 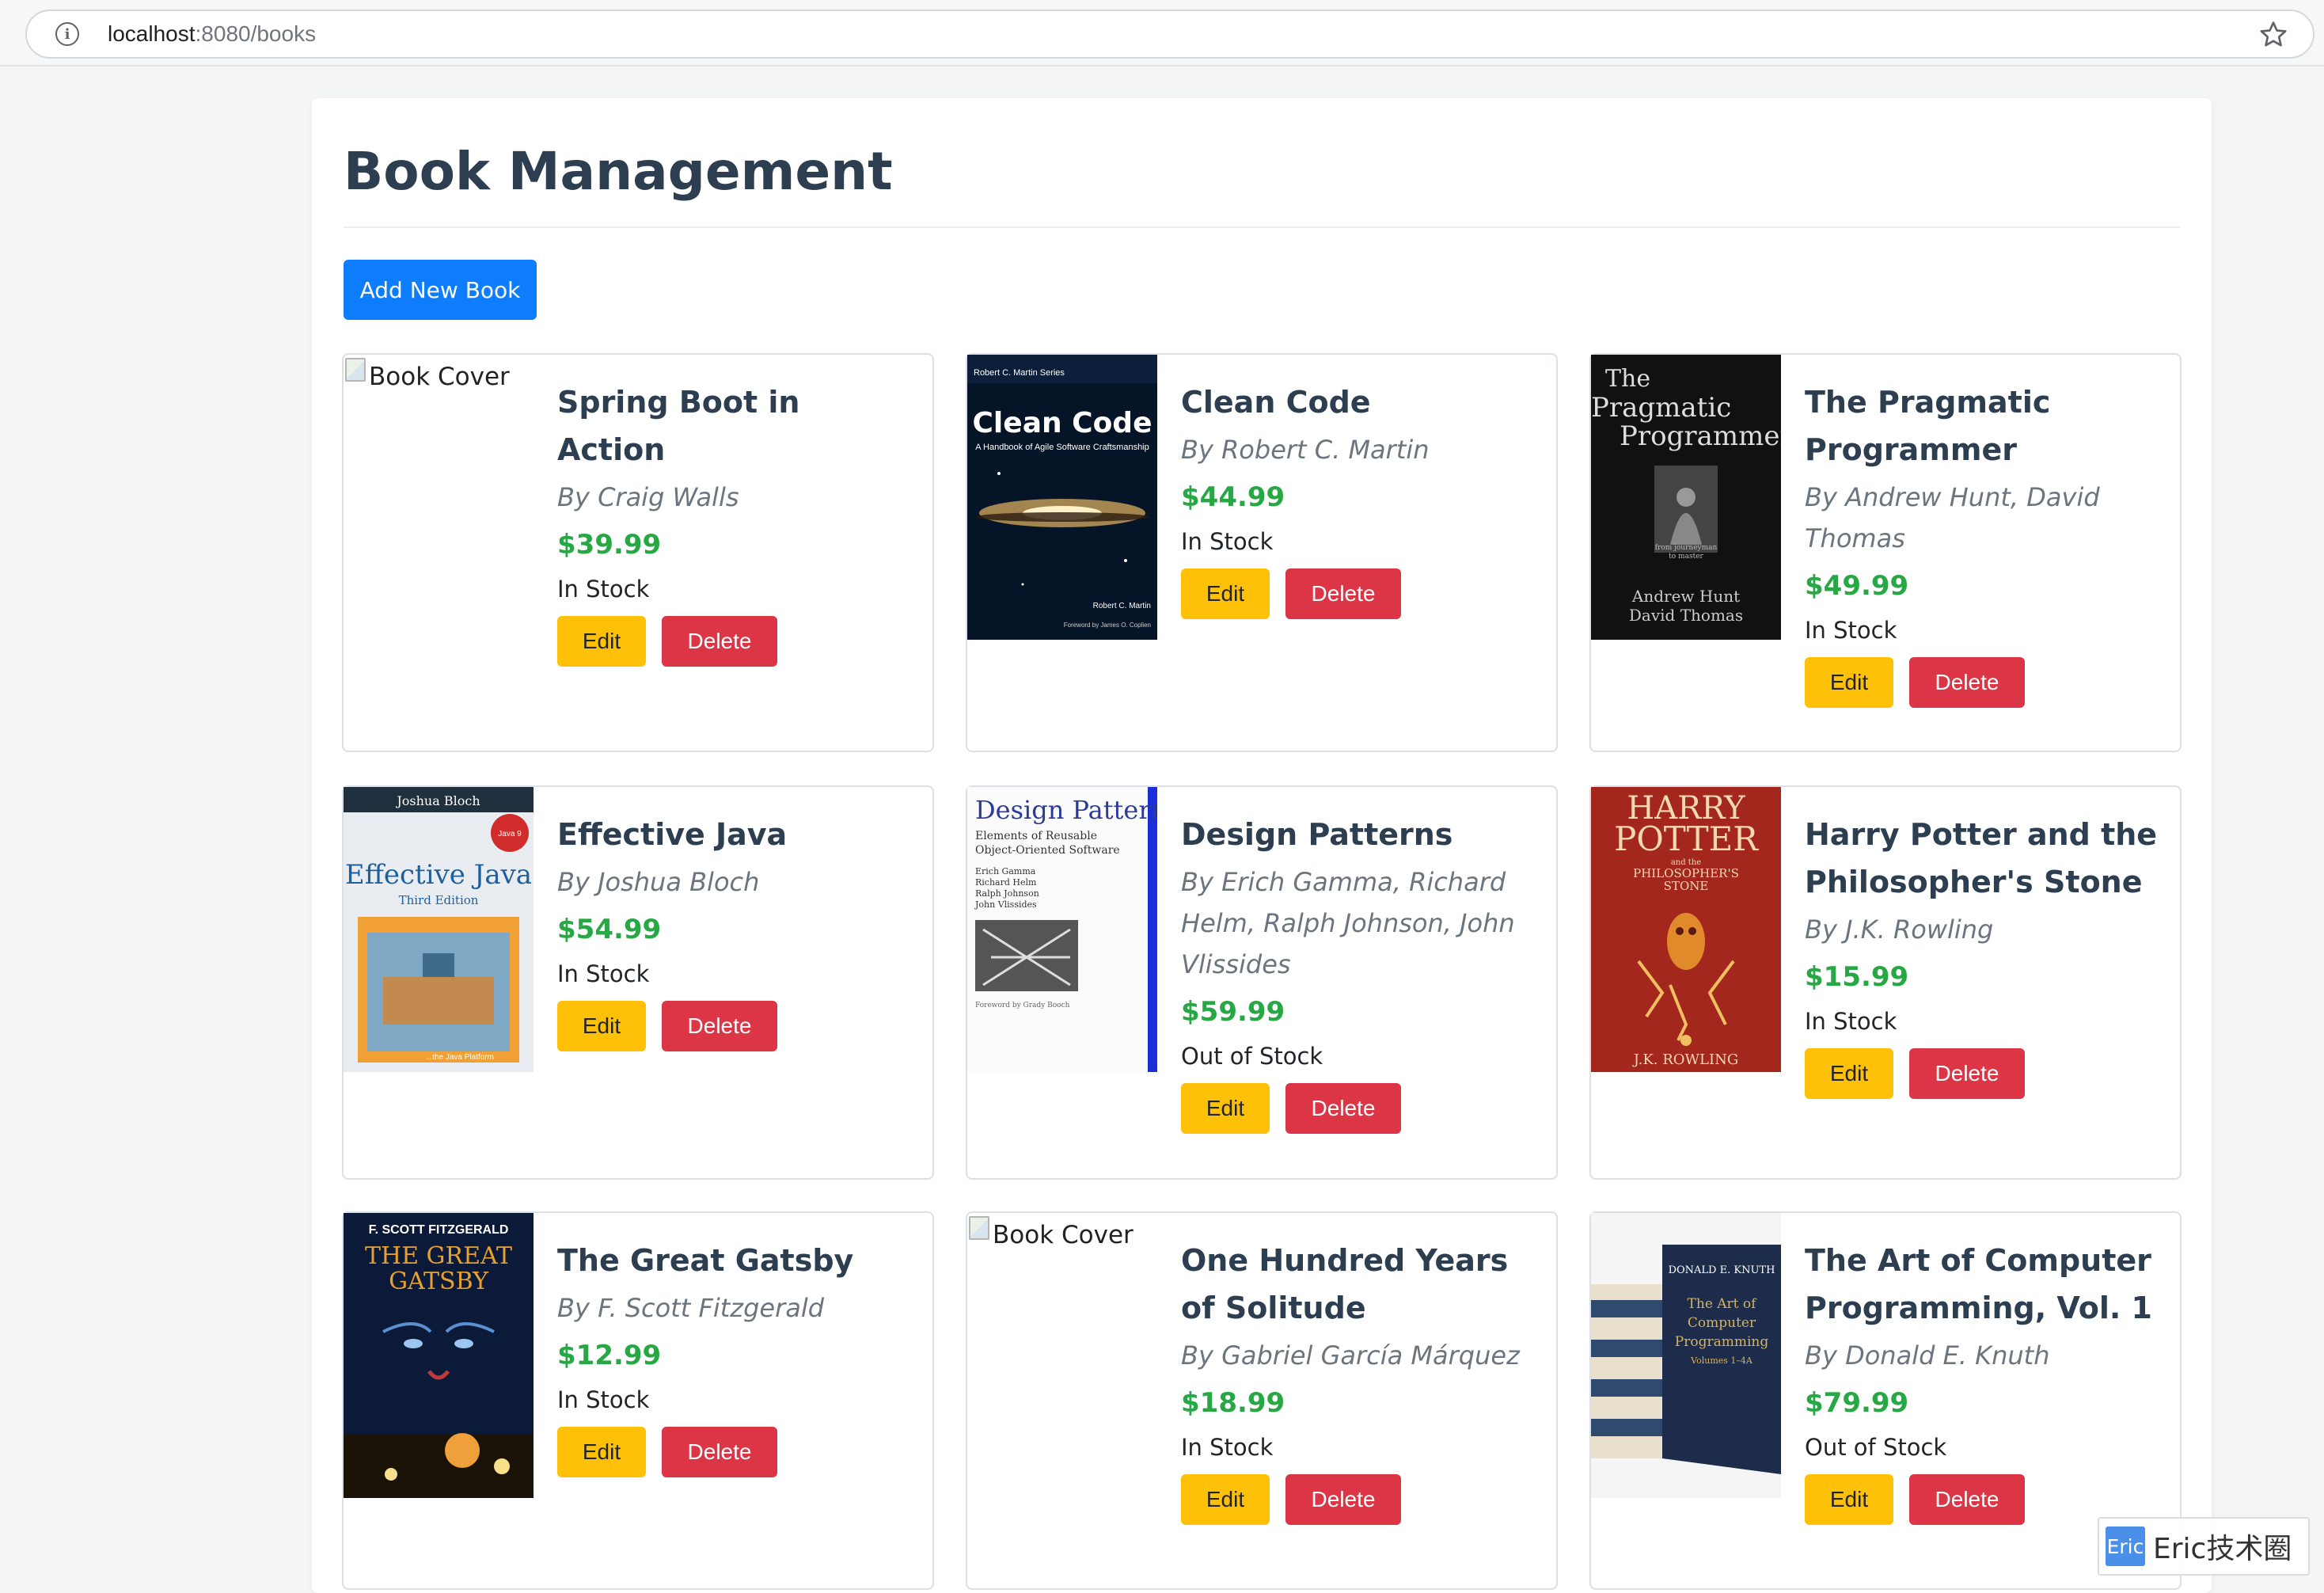 What do you see at coordinates (1066, 810) in the screenshot?
I see `svg-text: Design Patterns` at bounding box center [1066, 810].